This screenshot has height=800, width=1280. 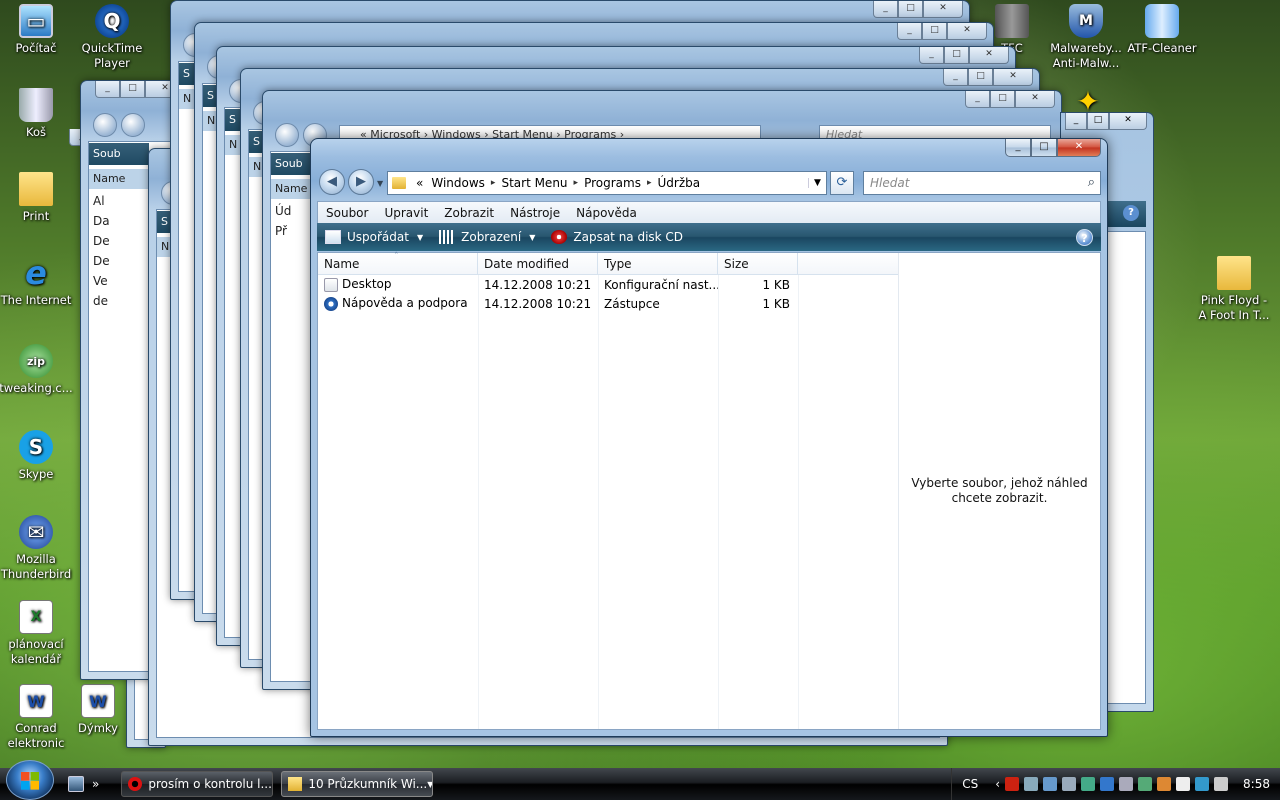 I want to click on volume-icon, so click(x=1221, y=784).